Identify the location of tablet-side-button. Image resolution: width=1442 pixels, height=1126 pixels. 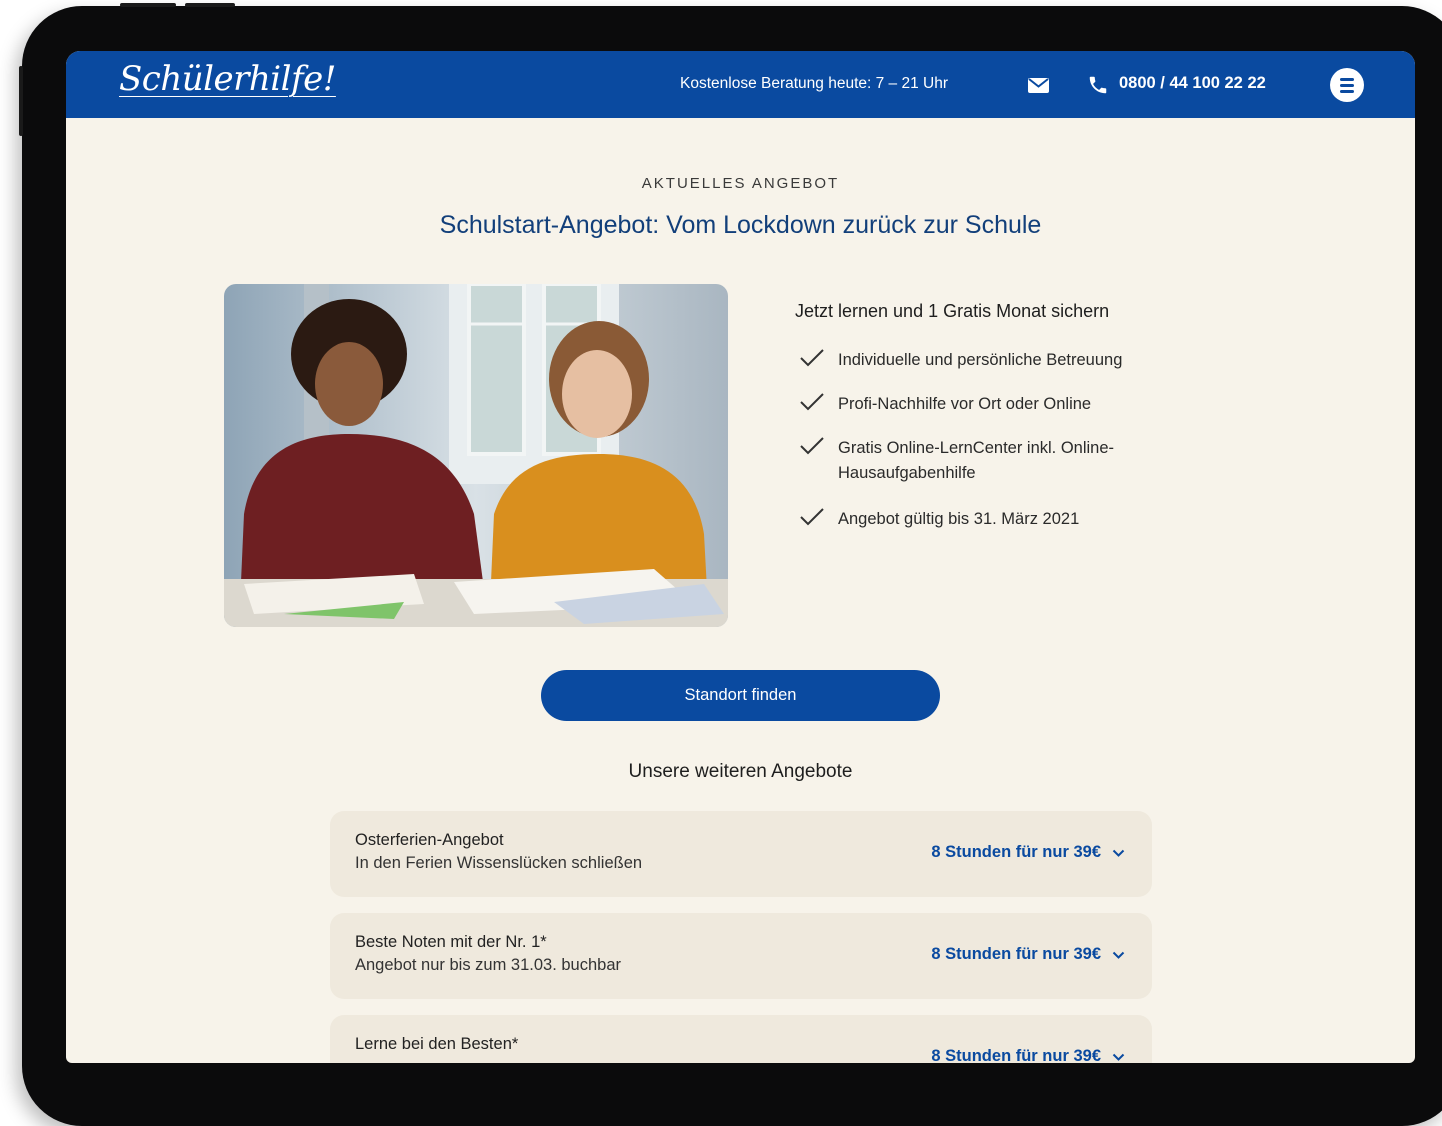
(21, 101).